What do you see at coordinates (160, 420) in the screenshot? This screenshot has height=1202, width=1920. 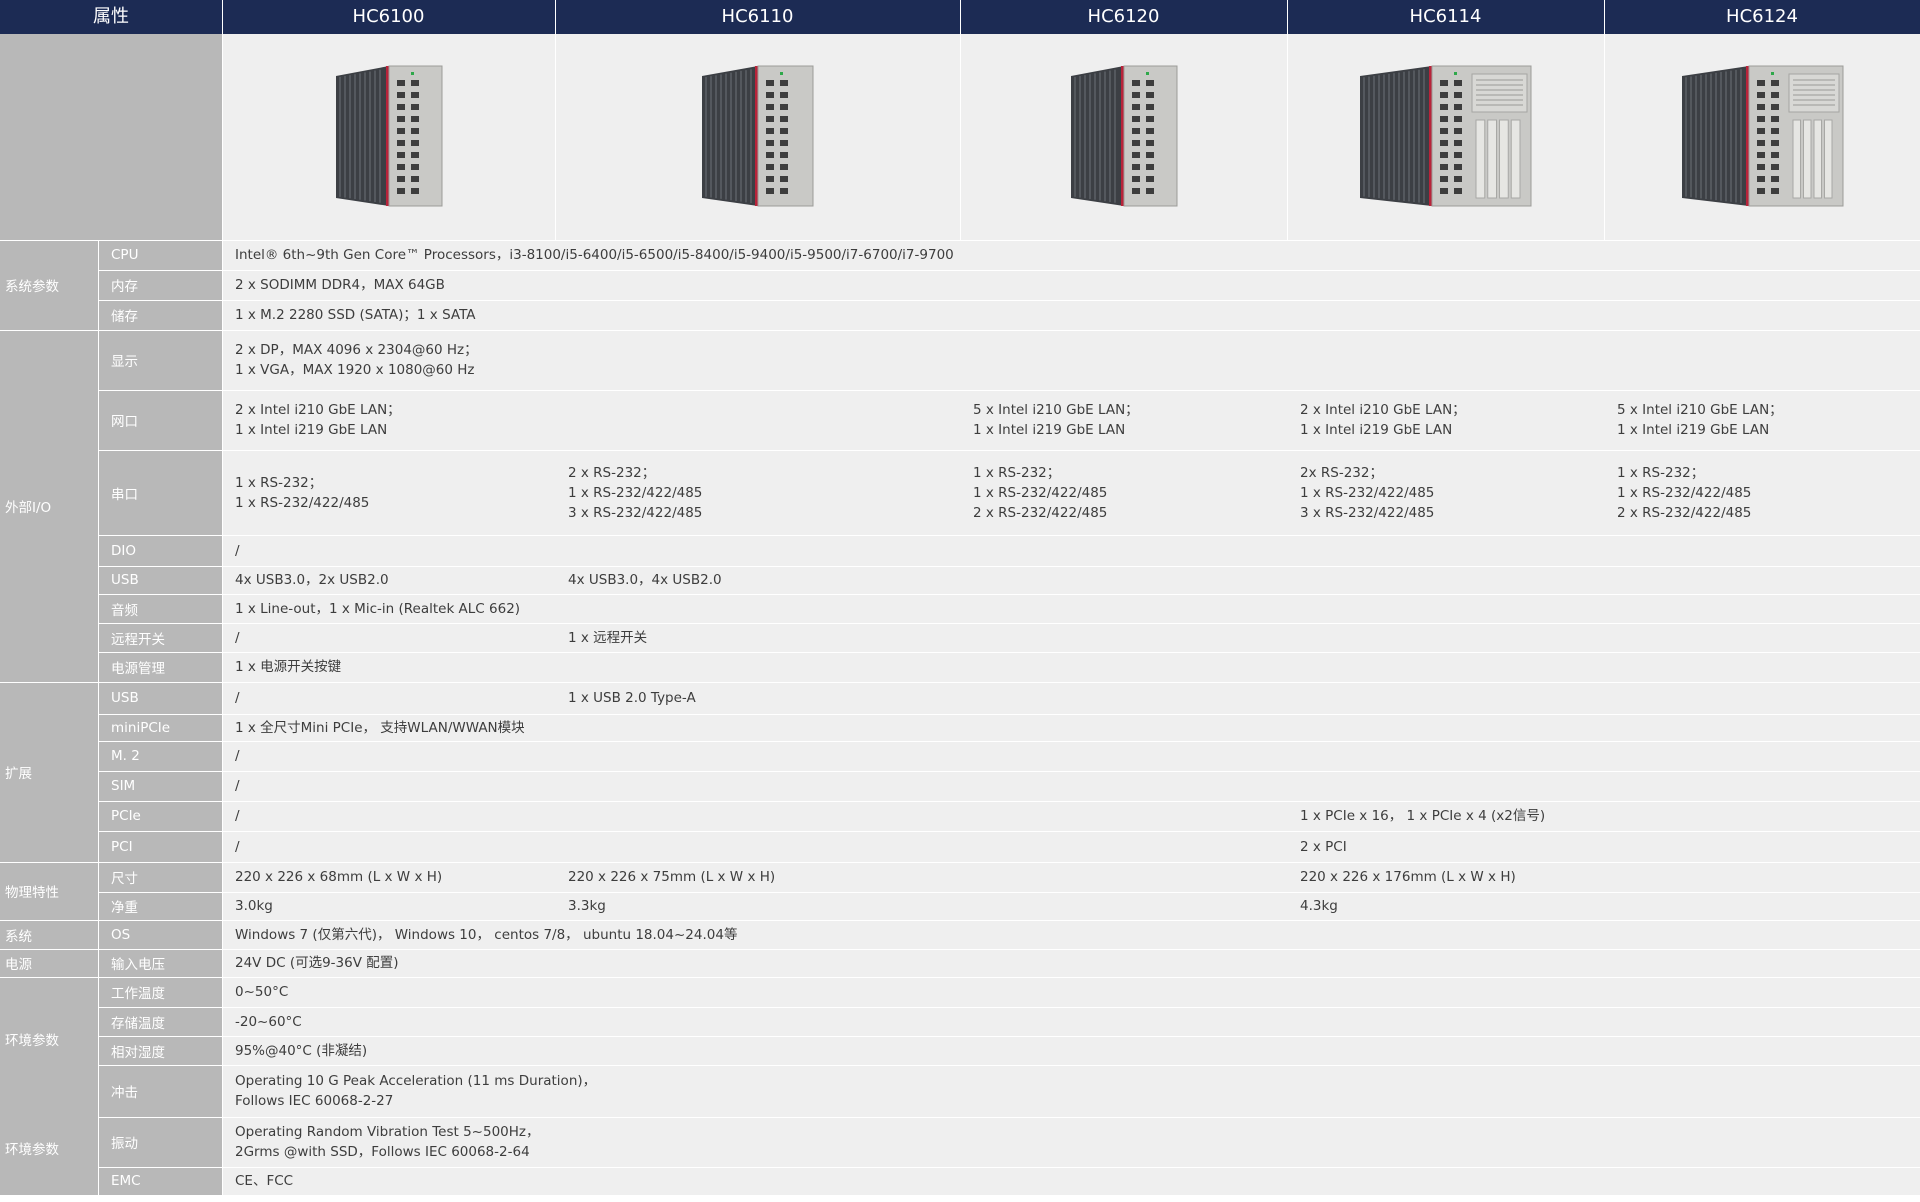 I see `label-lan: 网口` at bounding box center [160, 420].